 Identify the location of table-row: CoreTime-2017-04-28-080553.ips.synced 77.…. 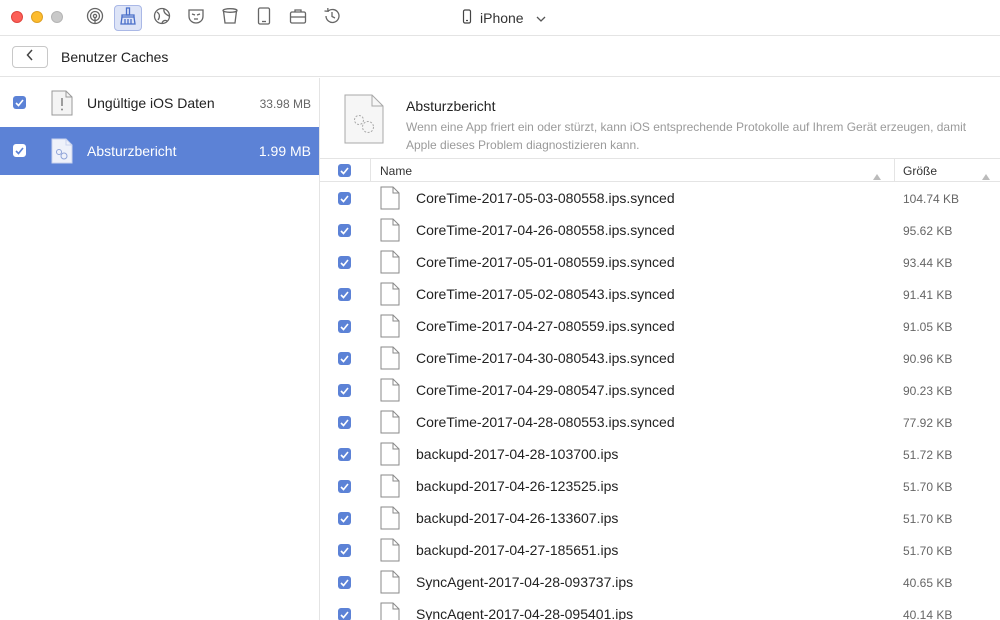
(660, 422).